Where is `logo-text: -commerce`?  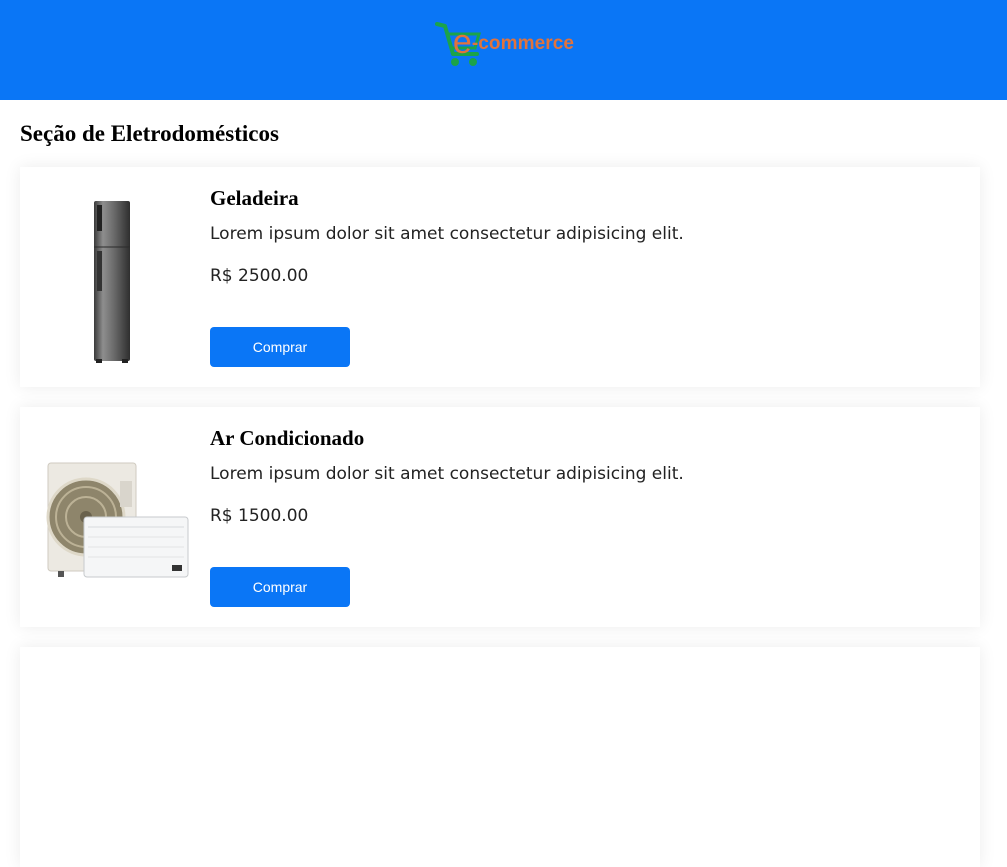 logo-text: -commerce is located at coordinates (523, 43).